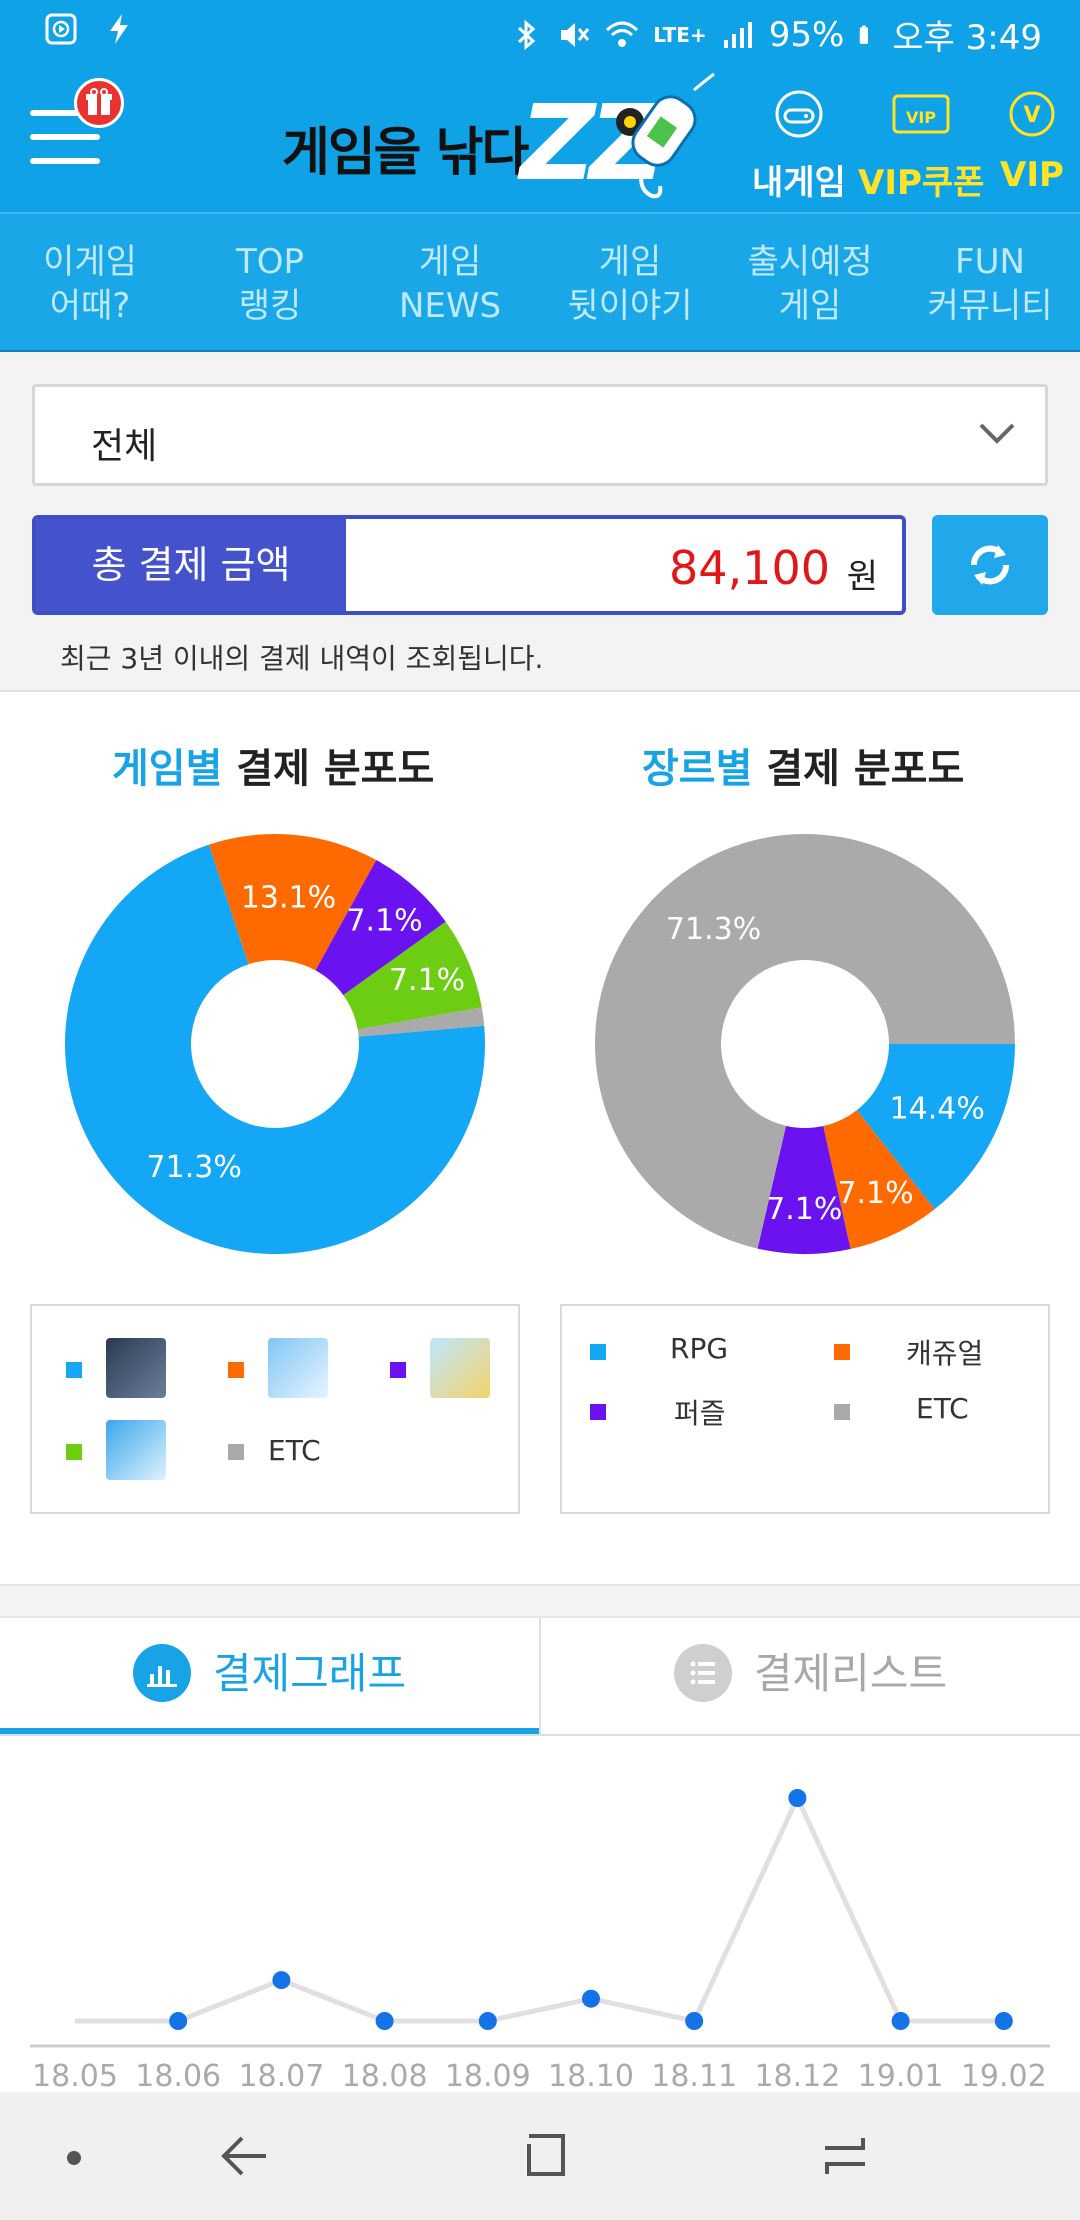  Describe the element at coordinates (810, 262) in the screenshot. I see `nav-label: 출시예정` at that location.